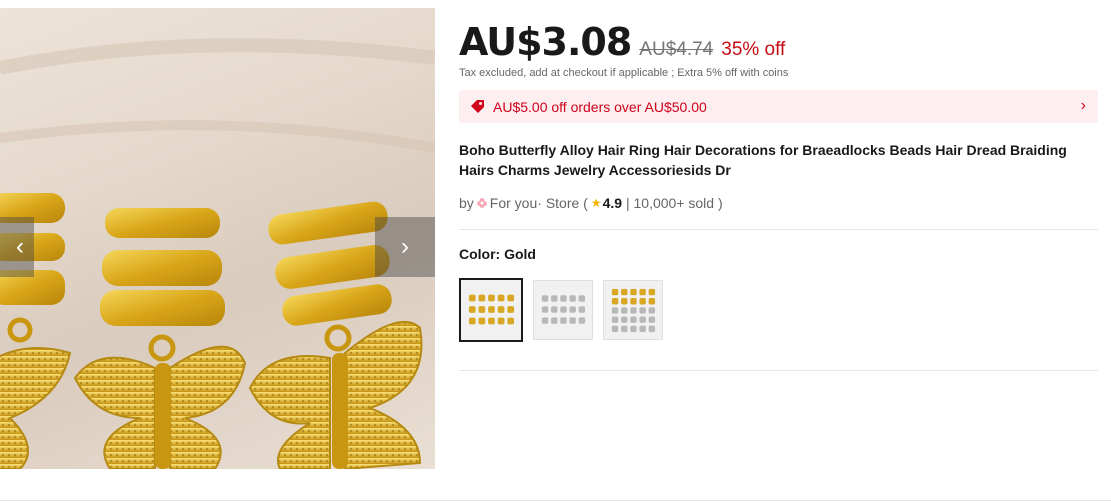 The width and height of the screenshot is (1111, 503). What do you see at coordinates (562, 203) in the screenshot?
I see `store-suffix: · Store (` at bounding box center [562, 203].